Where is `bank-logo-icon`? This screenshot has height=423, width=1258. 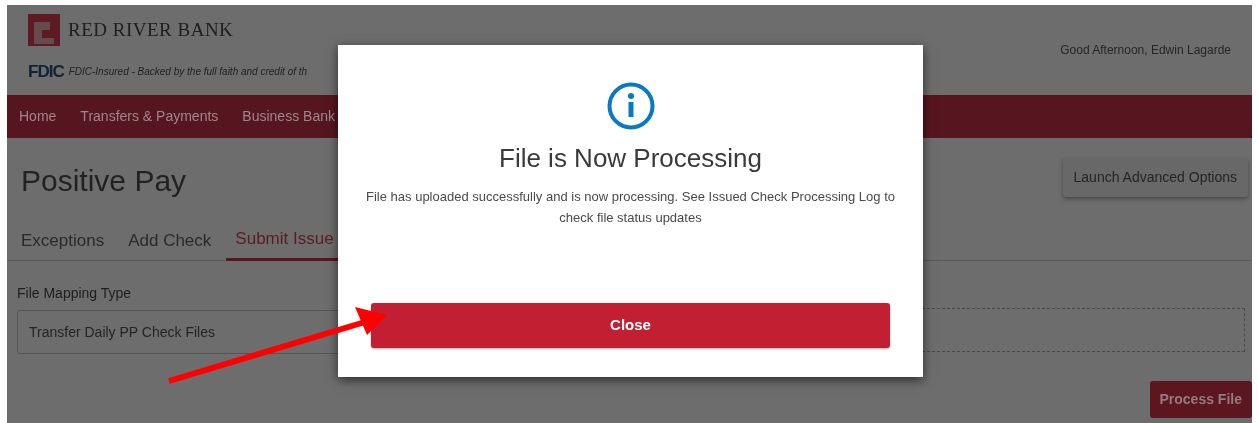 bank-logo-icon is located at coordinates (44, 30).